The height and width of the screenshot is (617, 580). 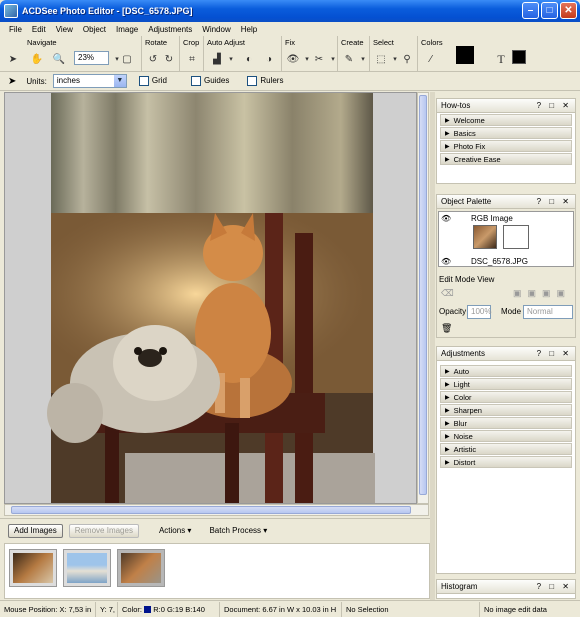 What do you see at coordinates (290, 81) in the screenshot?
I see `options-bar: ➤ Units: inches ▼ Grid Guides Rulers` at bounding box center [290, 81].